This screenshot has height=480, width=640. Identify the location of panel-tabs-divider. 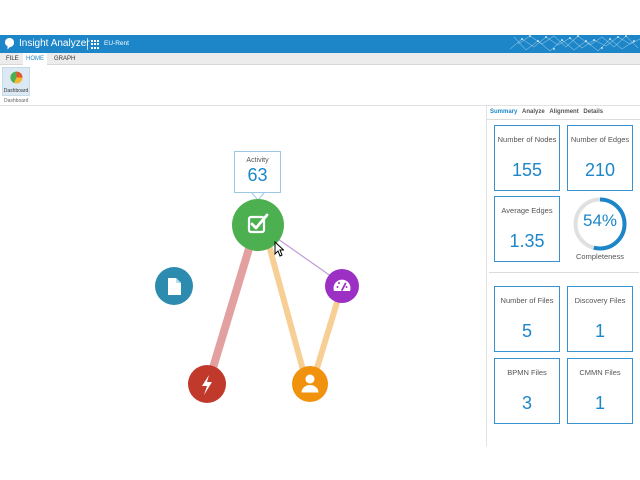
(563, 119).